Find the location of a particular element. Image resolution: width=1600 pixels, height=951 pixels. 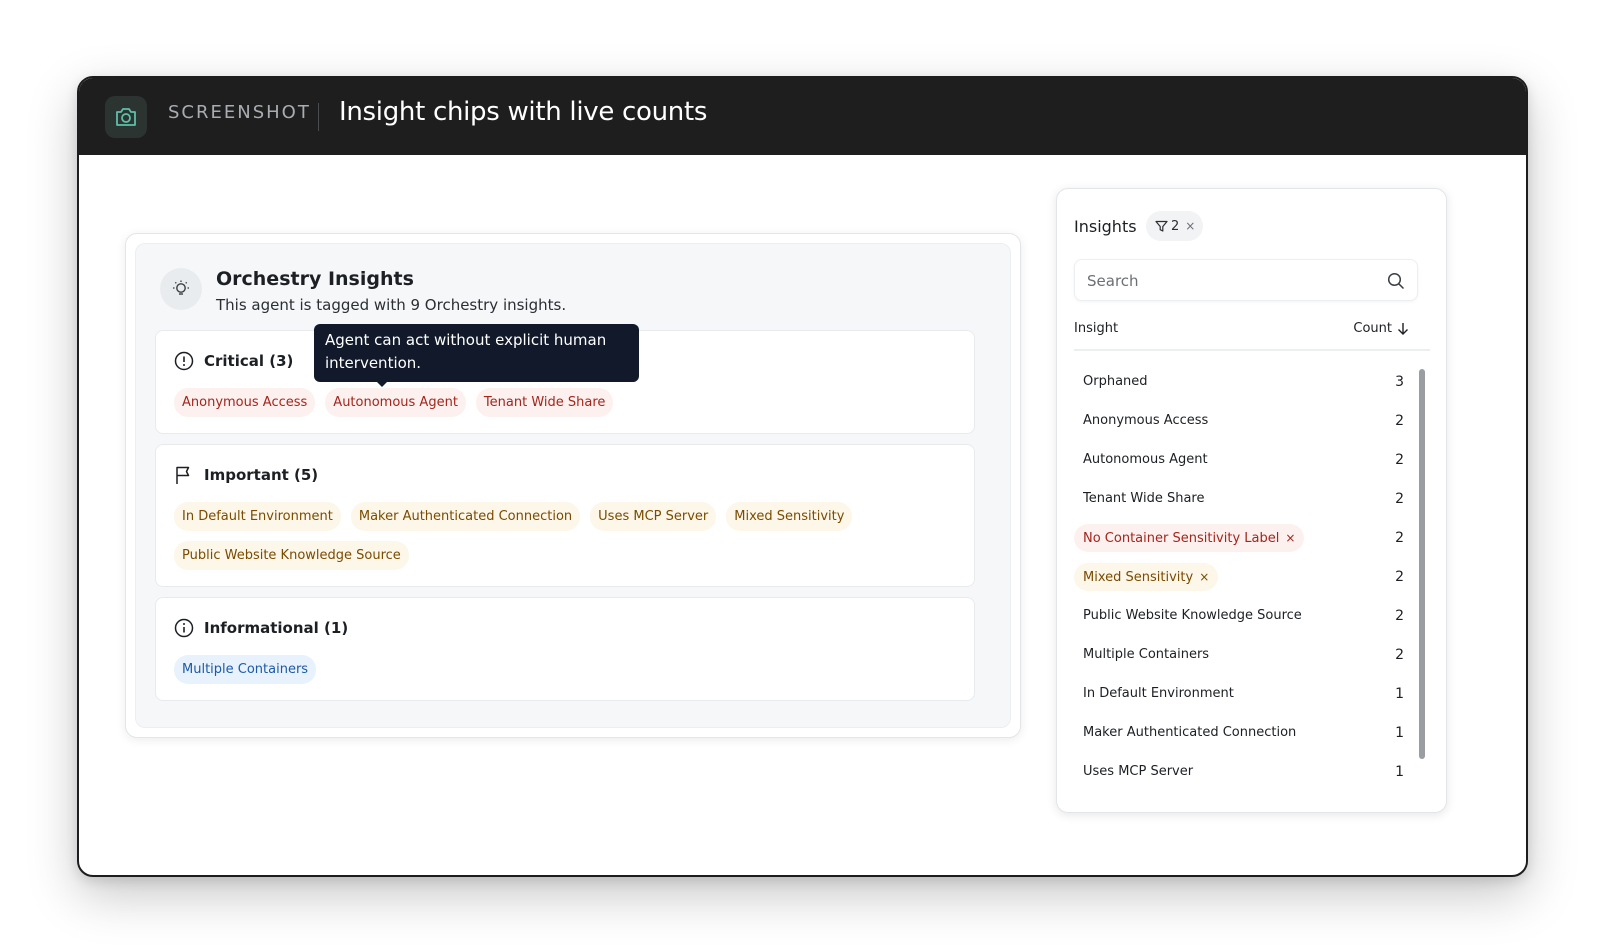

active-filter-badge: 2 × is located at coordinates (1174, 226).